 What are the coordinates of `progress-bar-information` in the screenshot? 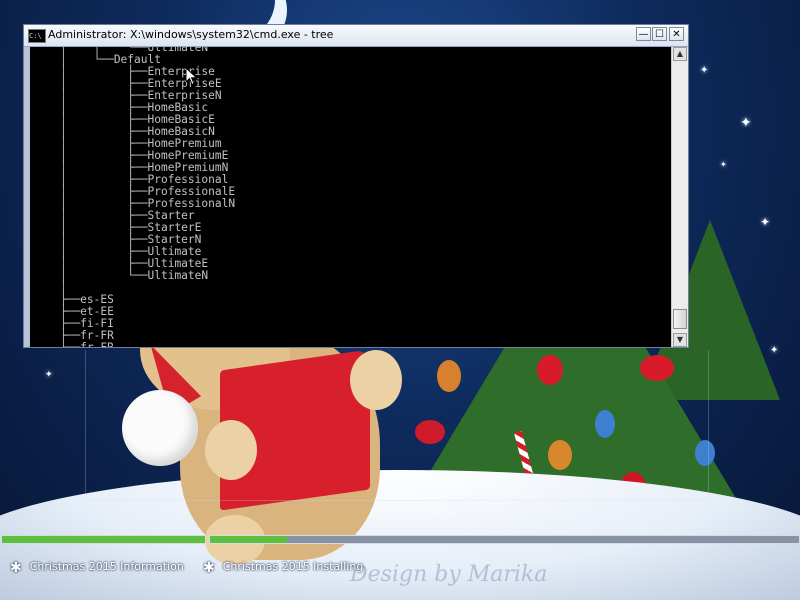 It's located at (103, 539).